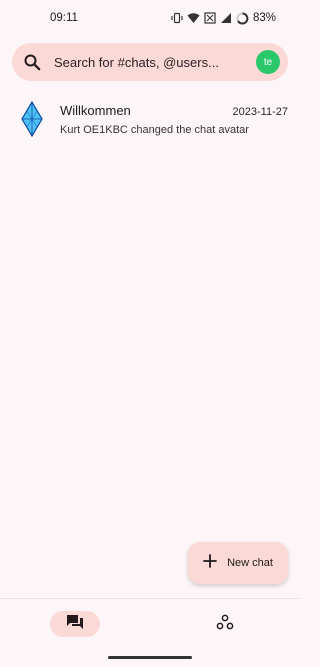 The width and height of the screenshot is (320, 667). Describe the element at coordinates (154, 129) in the screenshot. I see `chat-preview: Kurt OE1KBC changed the chat avatar` at that location.